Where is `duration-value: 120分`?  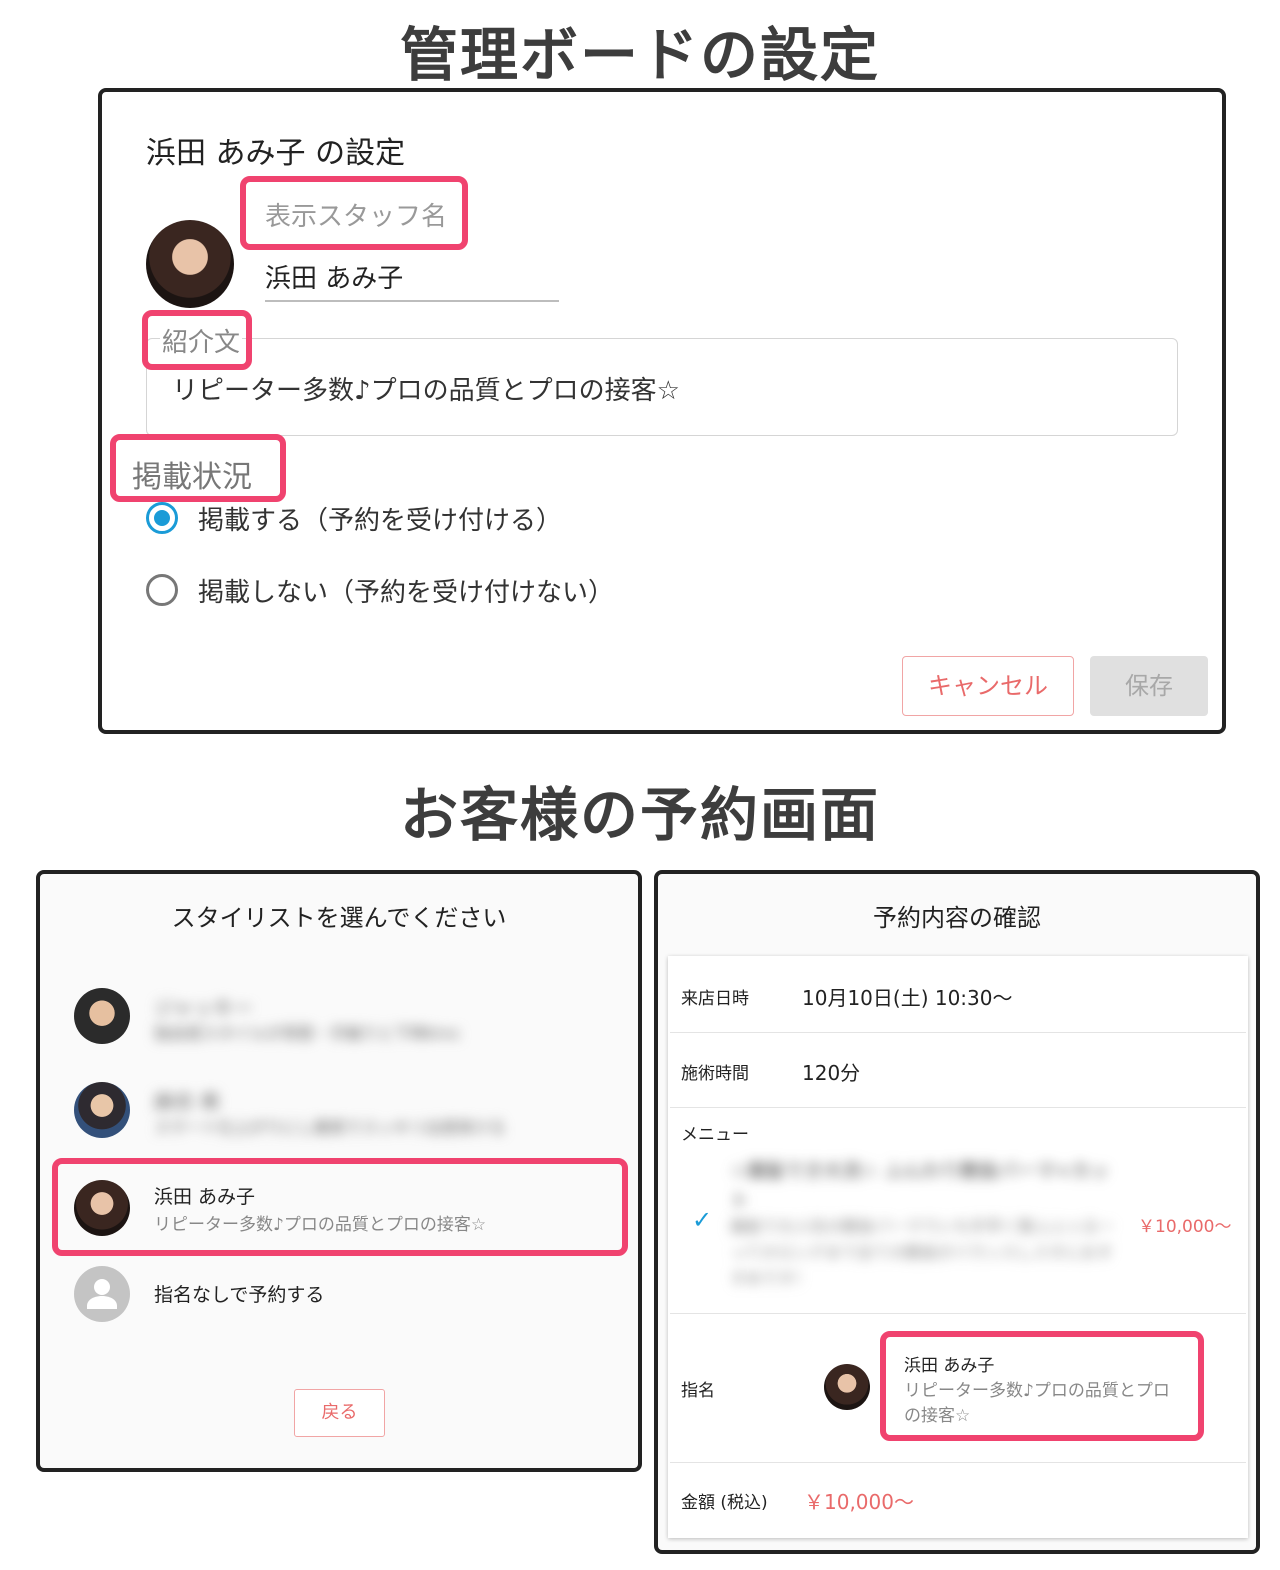 duration-value: 120分 is located at coordinates (831, 1073).